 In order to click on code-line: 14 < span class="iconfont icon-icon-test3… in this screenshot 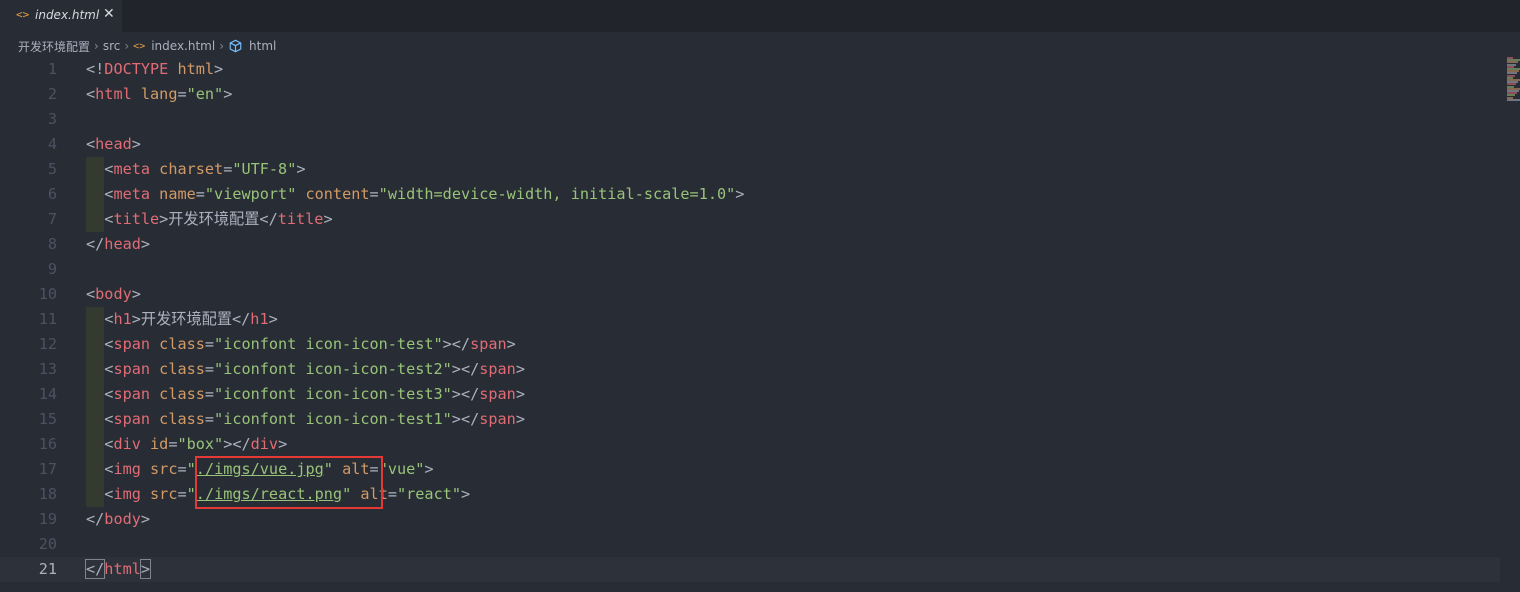, I will do `click(750, 394)`.